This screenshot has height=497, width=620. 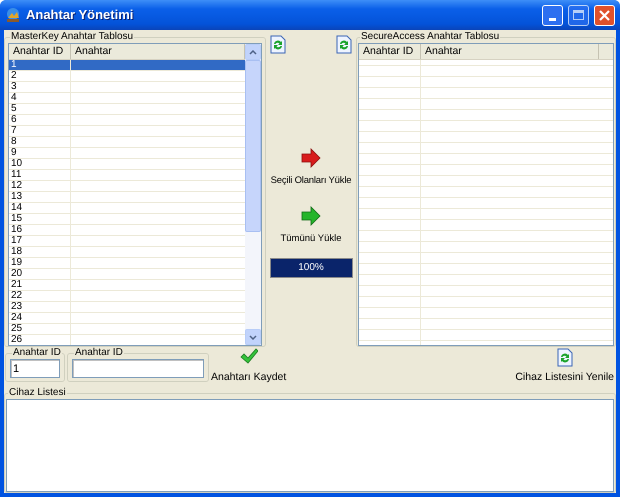 What do you see at coordinates (127, 274) in the screenshot?
I see `table-row: 20` at bounding box center [127, 274].